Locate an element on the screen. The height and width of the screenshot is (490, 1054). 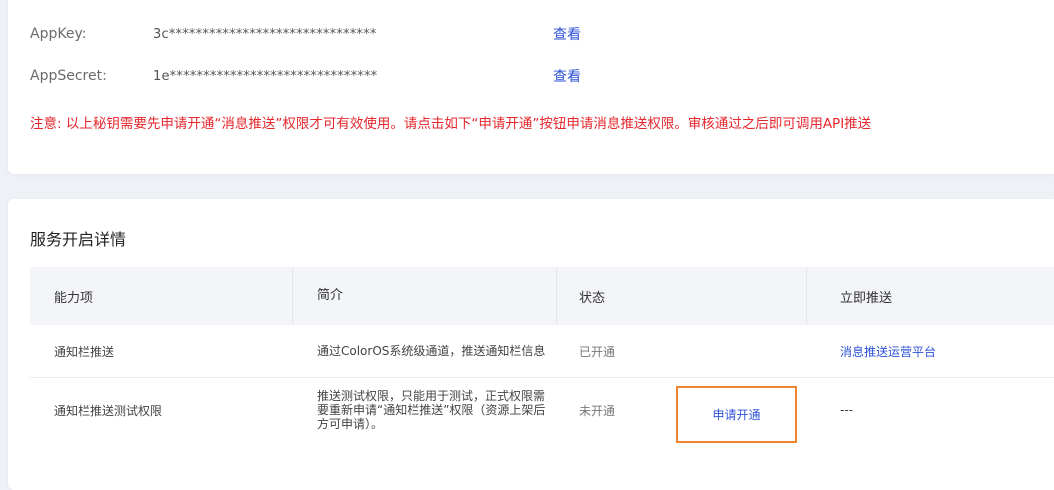
table-header: 能力项 简介 状态 立即推送 is located at coordinates (542, 296).